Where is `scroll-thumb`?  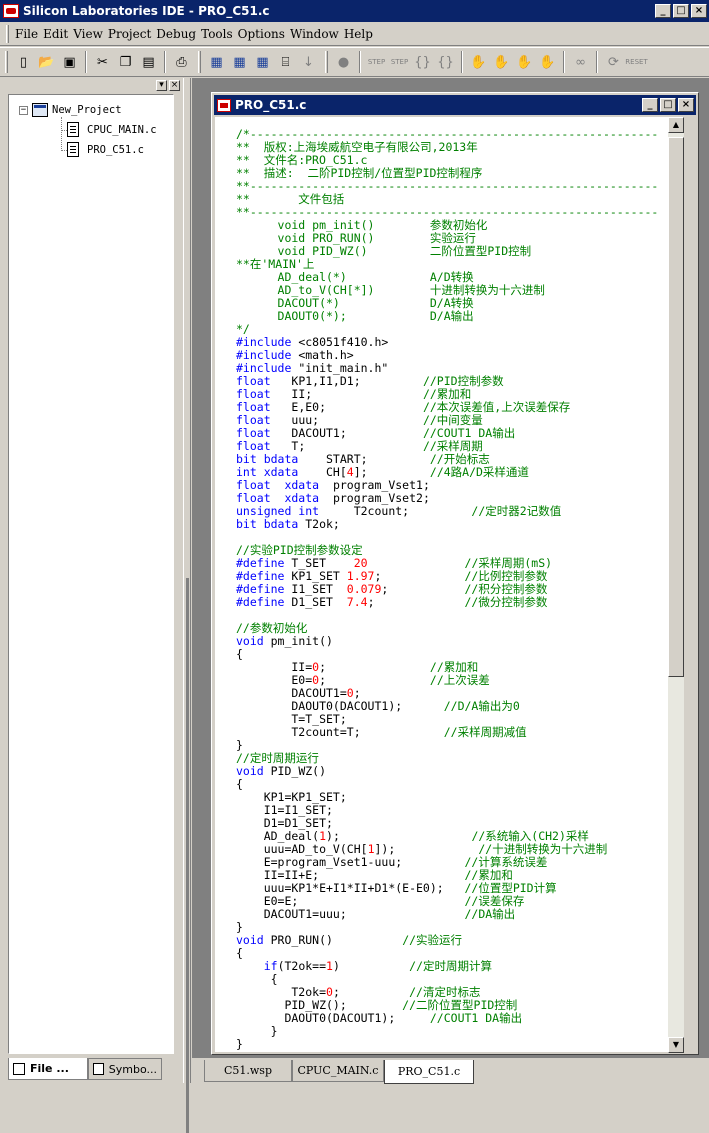 scroll-thumb is located at coordinates (676, 407).